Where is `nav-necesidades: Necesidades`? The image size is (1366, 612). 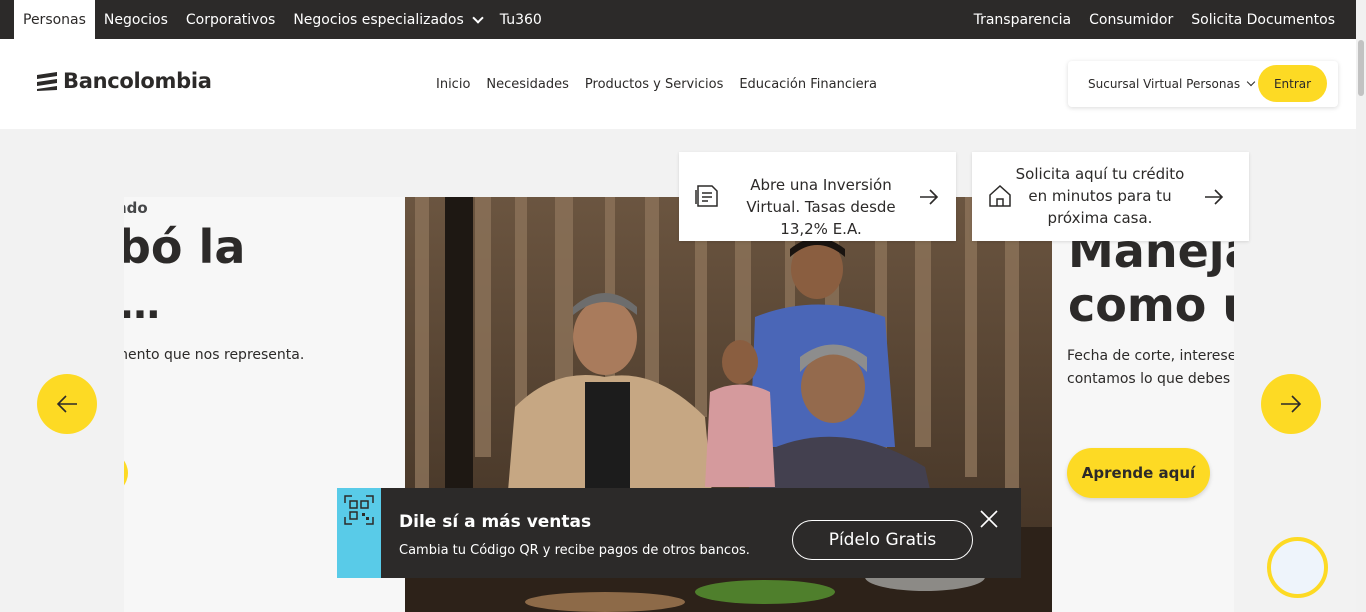 nav-necesidades: Necesidades is located at coordinates (527, 84).